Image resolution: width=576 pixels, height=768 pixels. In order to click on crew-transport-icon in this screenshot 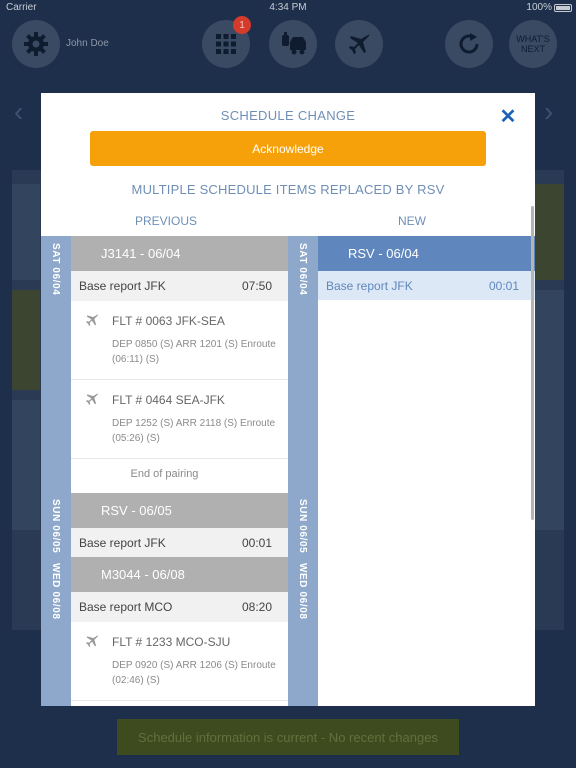, I will do `click(294, 43)`.